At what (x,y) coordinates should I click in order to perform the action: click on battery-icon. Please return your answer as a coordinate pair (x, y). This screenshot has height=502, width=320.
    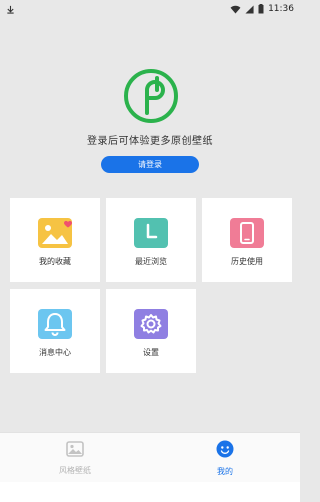
    Looking at the image, I should click on (261, 9).